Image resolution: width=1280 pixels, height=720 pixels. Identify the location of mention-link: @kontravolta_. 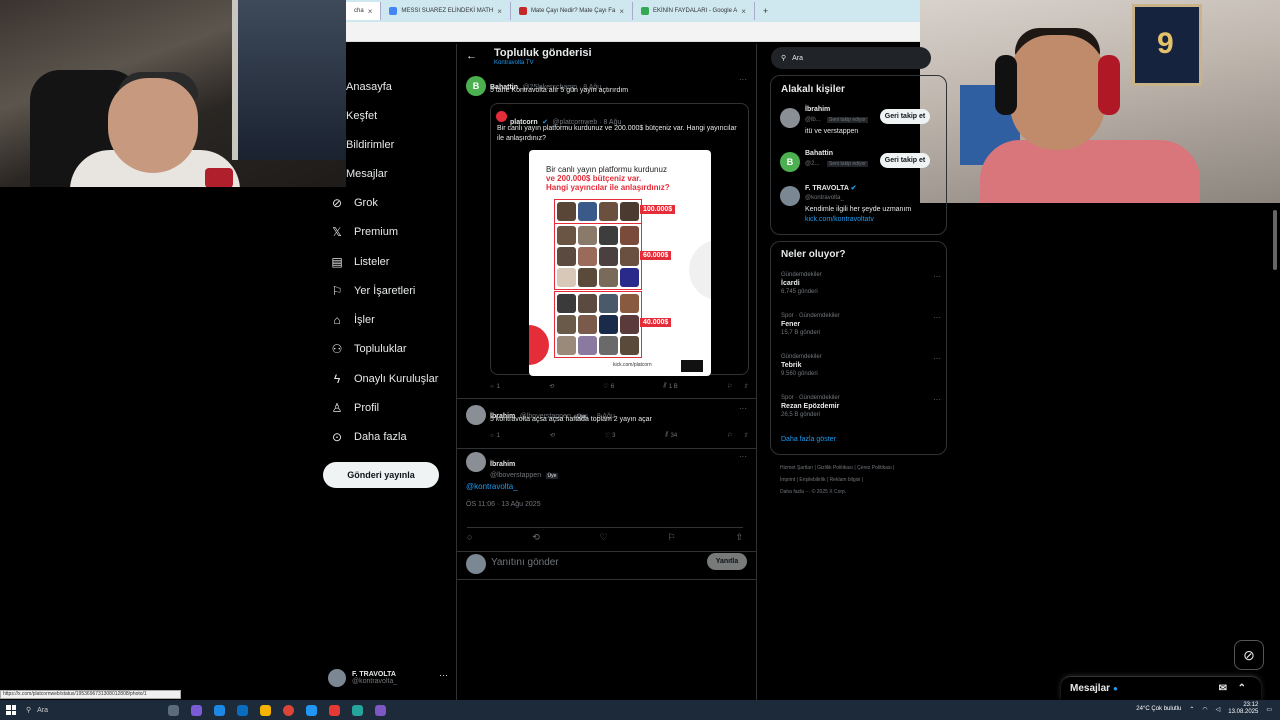
(492, 486).